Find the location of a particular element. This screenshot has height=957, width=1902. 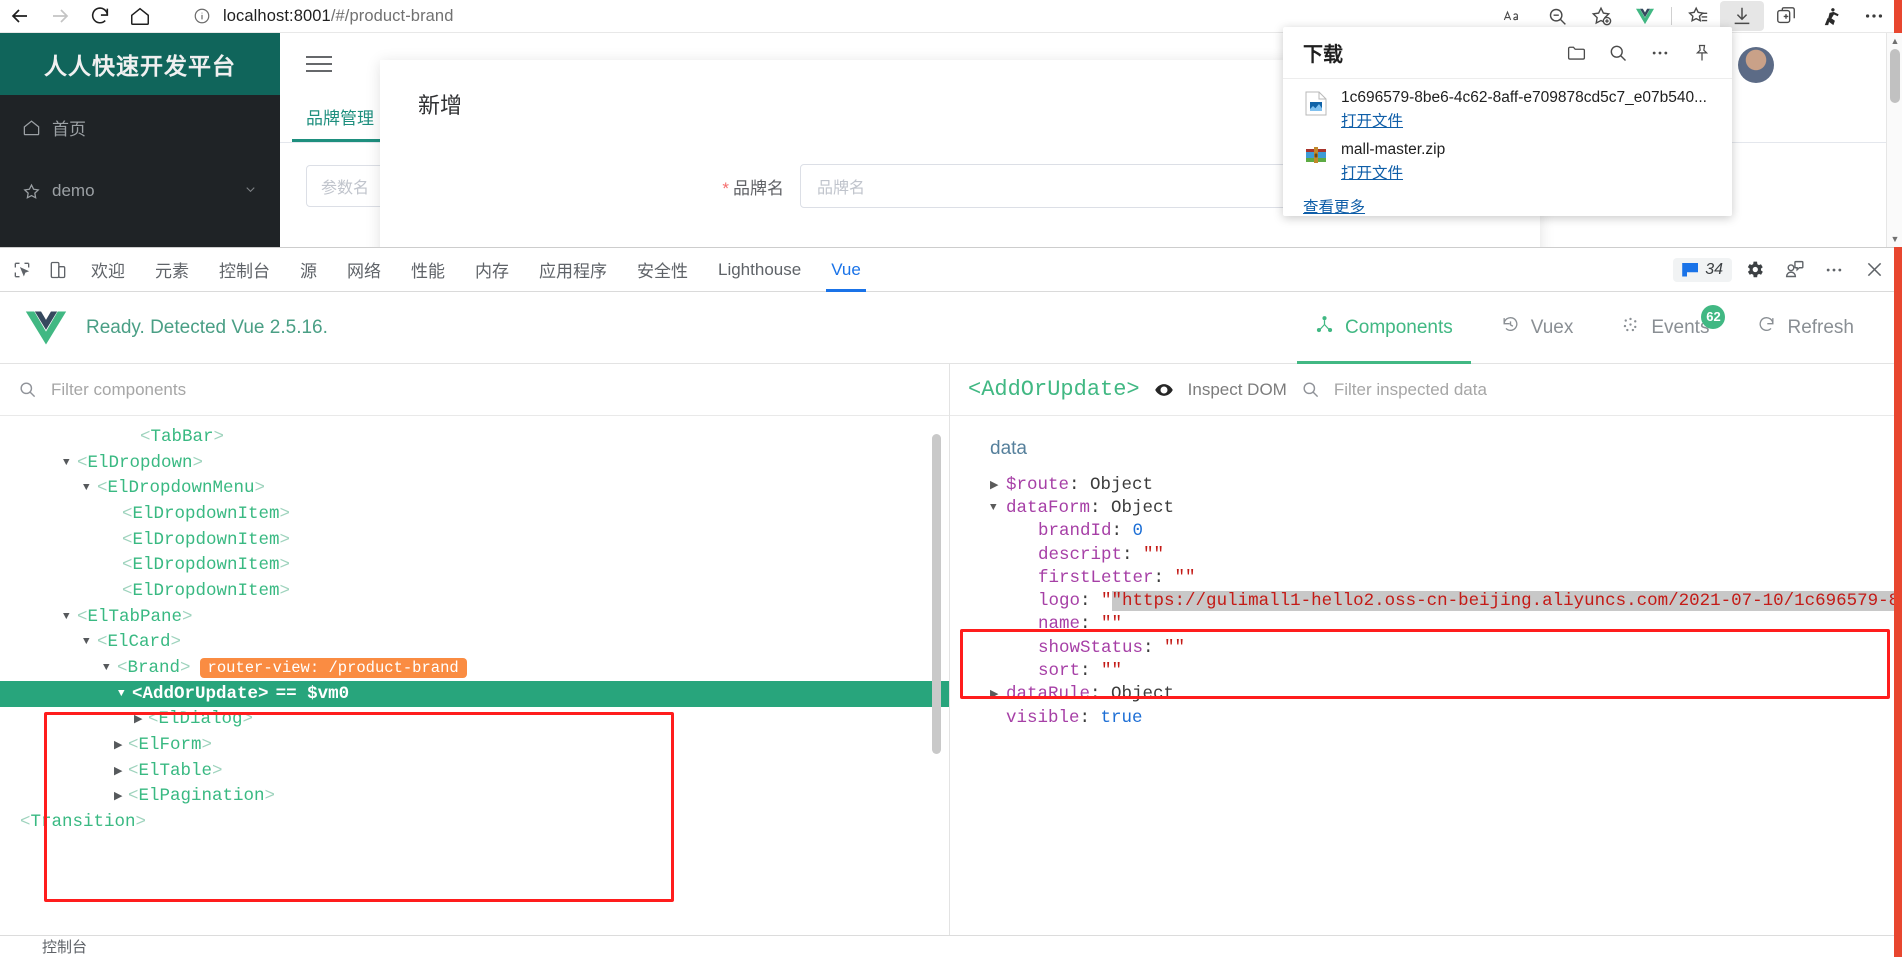

scroll-up-icon: ▲ is located at coordinates (1894, 41).